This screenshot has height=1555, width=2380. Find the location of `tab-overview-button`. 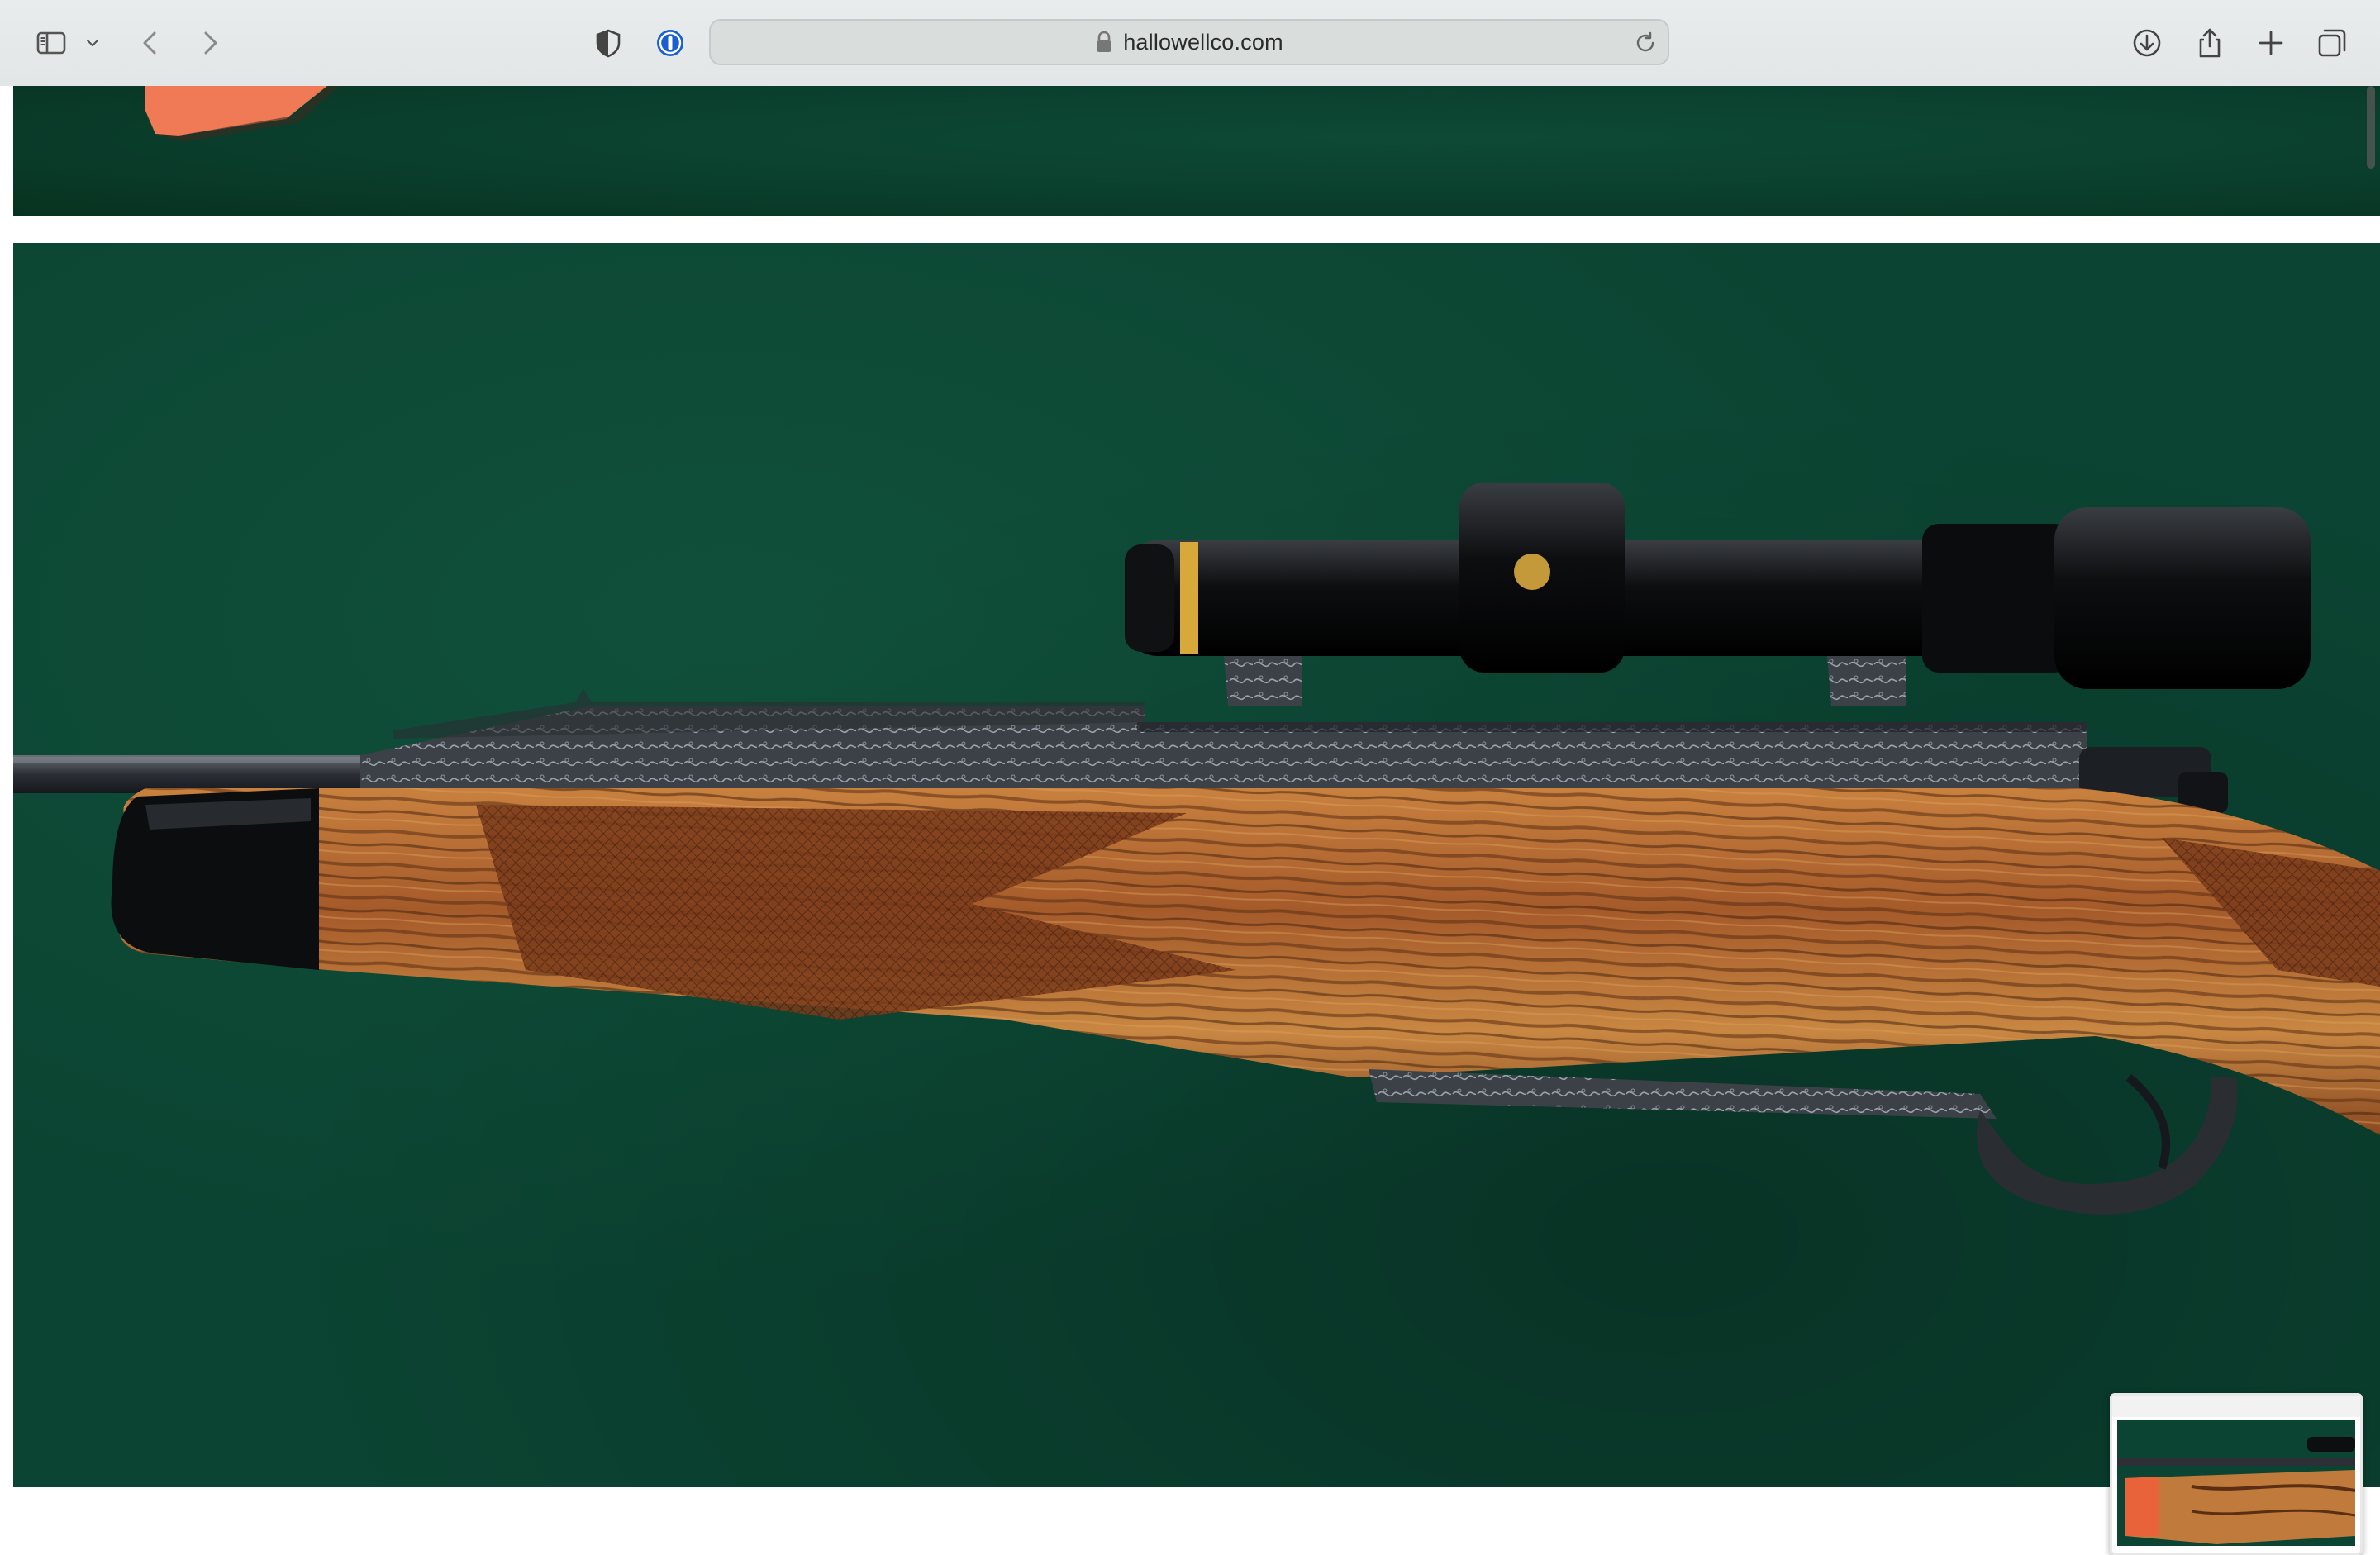

tab-overview-button is located at coordinates (2332, 42).